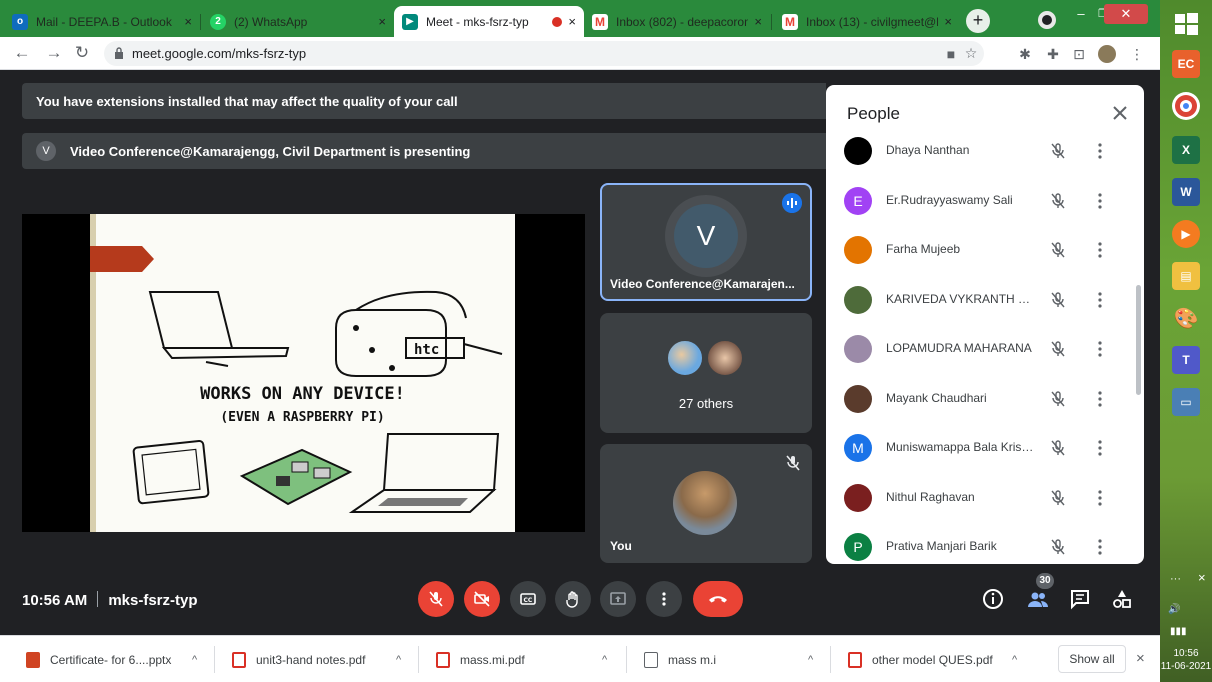  I want to click on chrome-icon, so click(1186, 106).